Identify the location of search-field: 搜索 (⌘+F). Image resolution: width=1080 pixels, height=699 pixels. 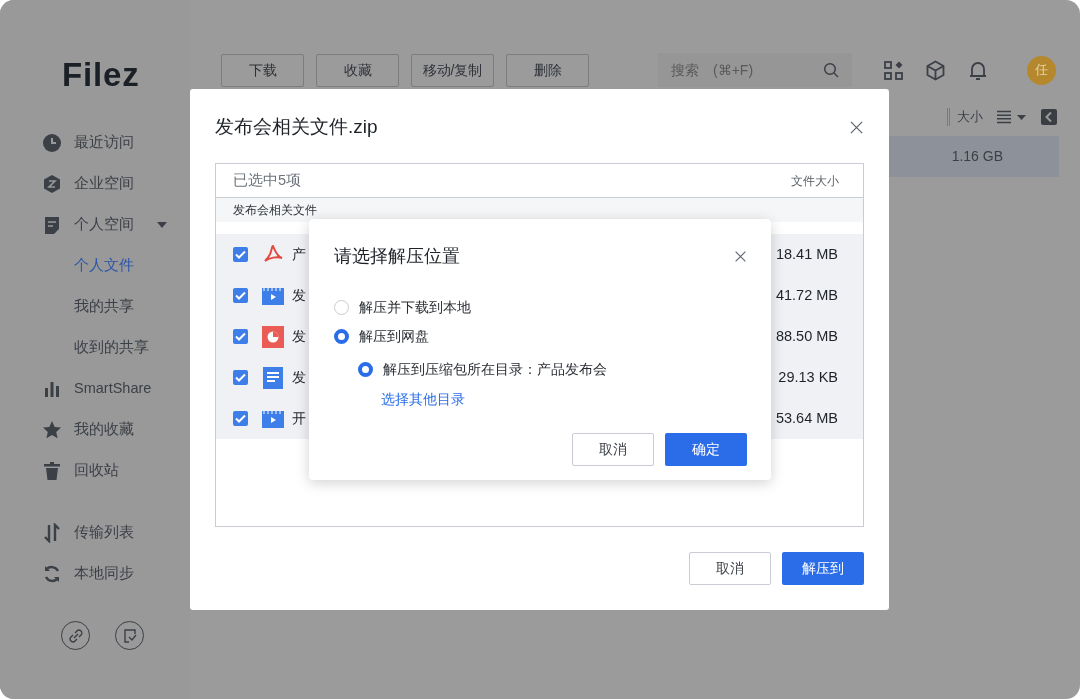
(755, 70).